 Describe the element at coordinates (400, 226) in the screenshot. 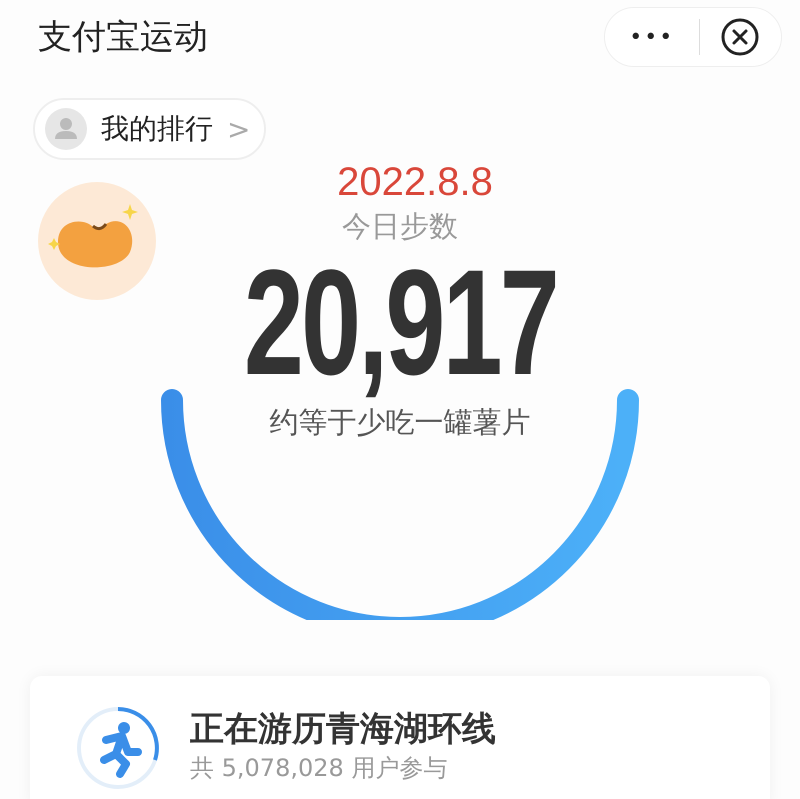

I see `steps-label: 今日步数` at that location.